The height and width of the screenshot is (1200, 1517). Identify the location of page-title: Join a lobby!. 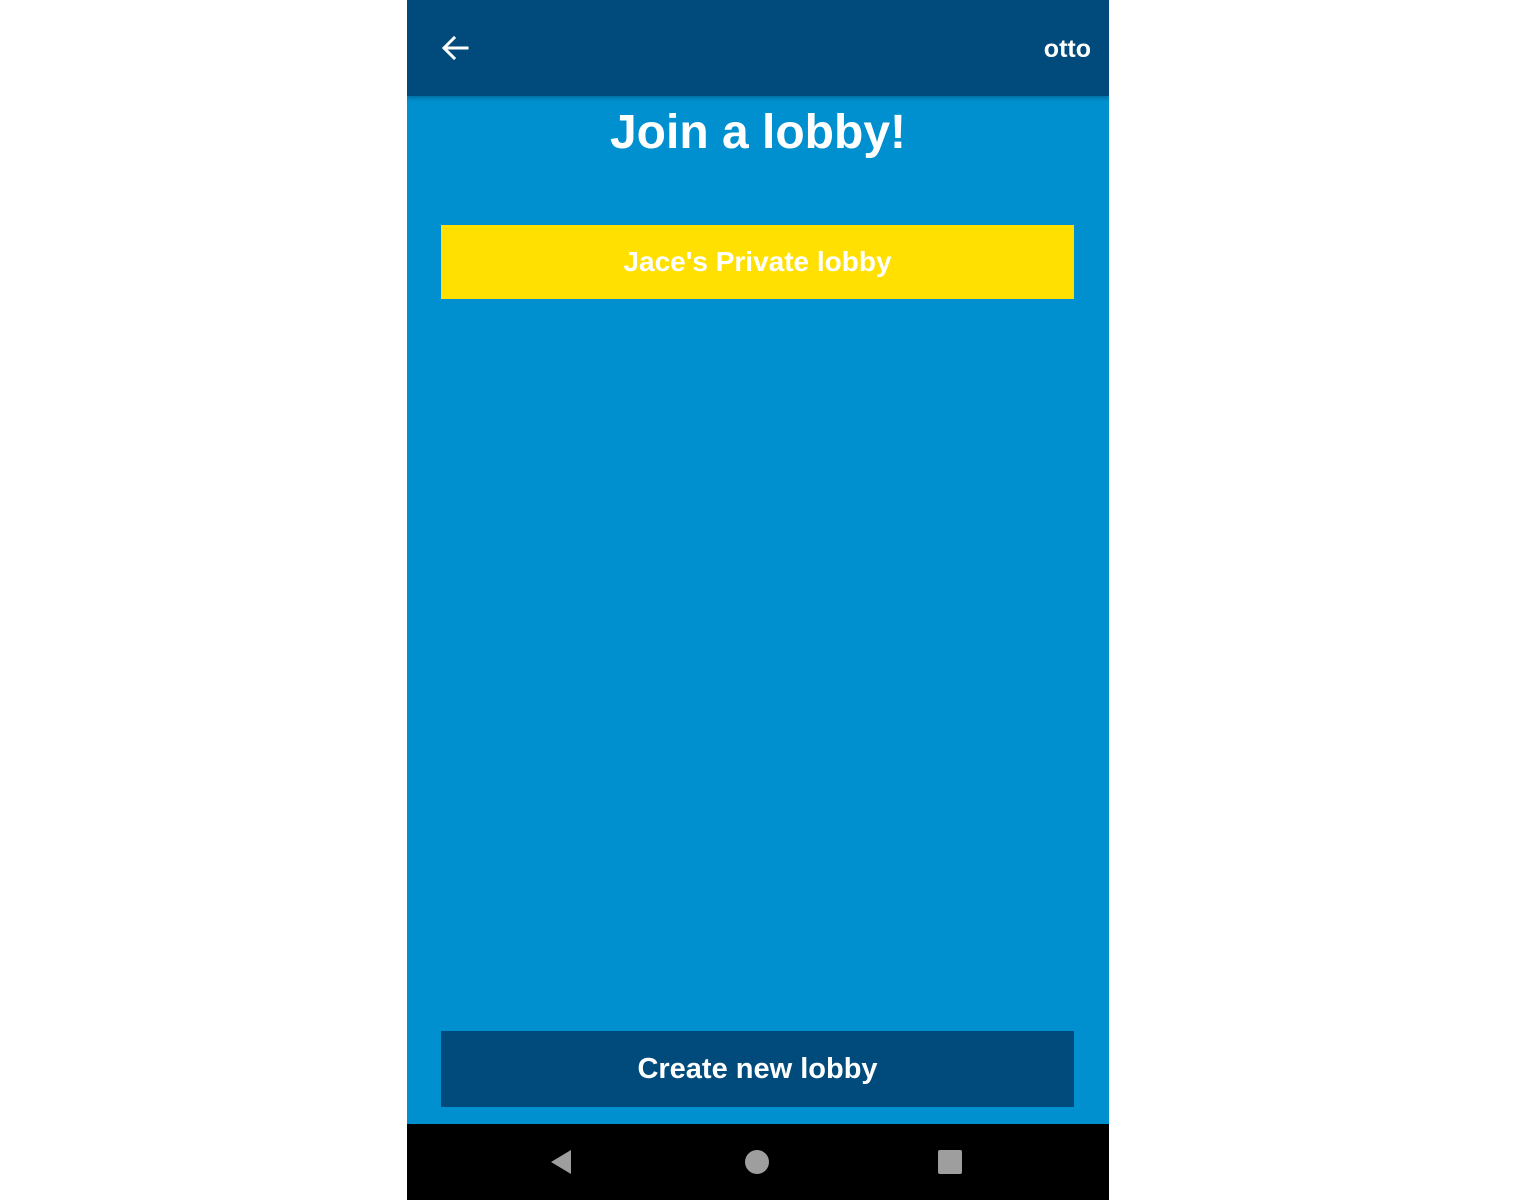
(757, 132).